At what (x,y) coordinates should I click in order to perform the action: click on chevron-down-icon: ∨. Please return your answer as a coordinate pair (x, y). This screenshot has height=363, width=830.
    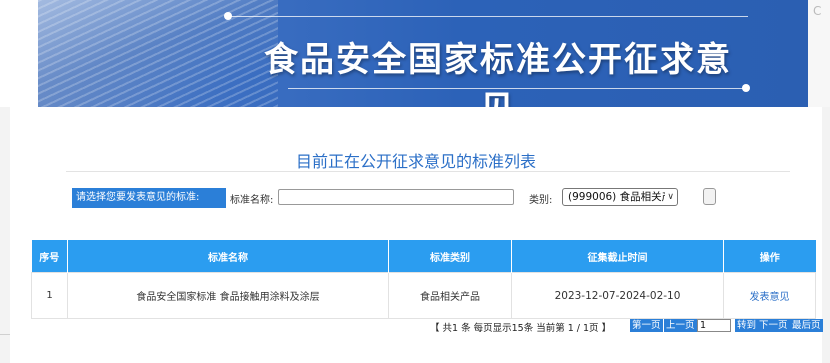
    Looking at the image, I should click on (669, 197).